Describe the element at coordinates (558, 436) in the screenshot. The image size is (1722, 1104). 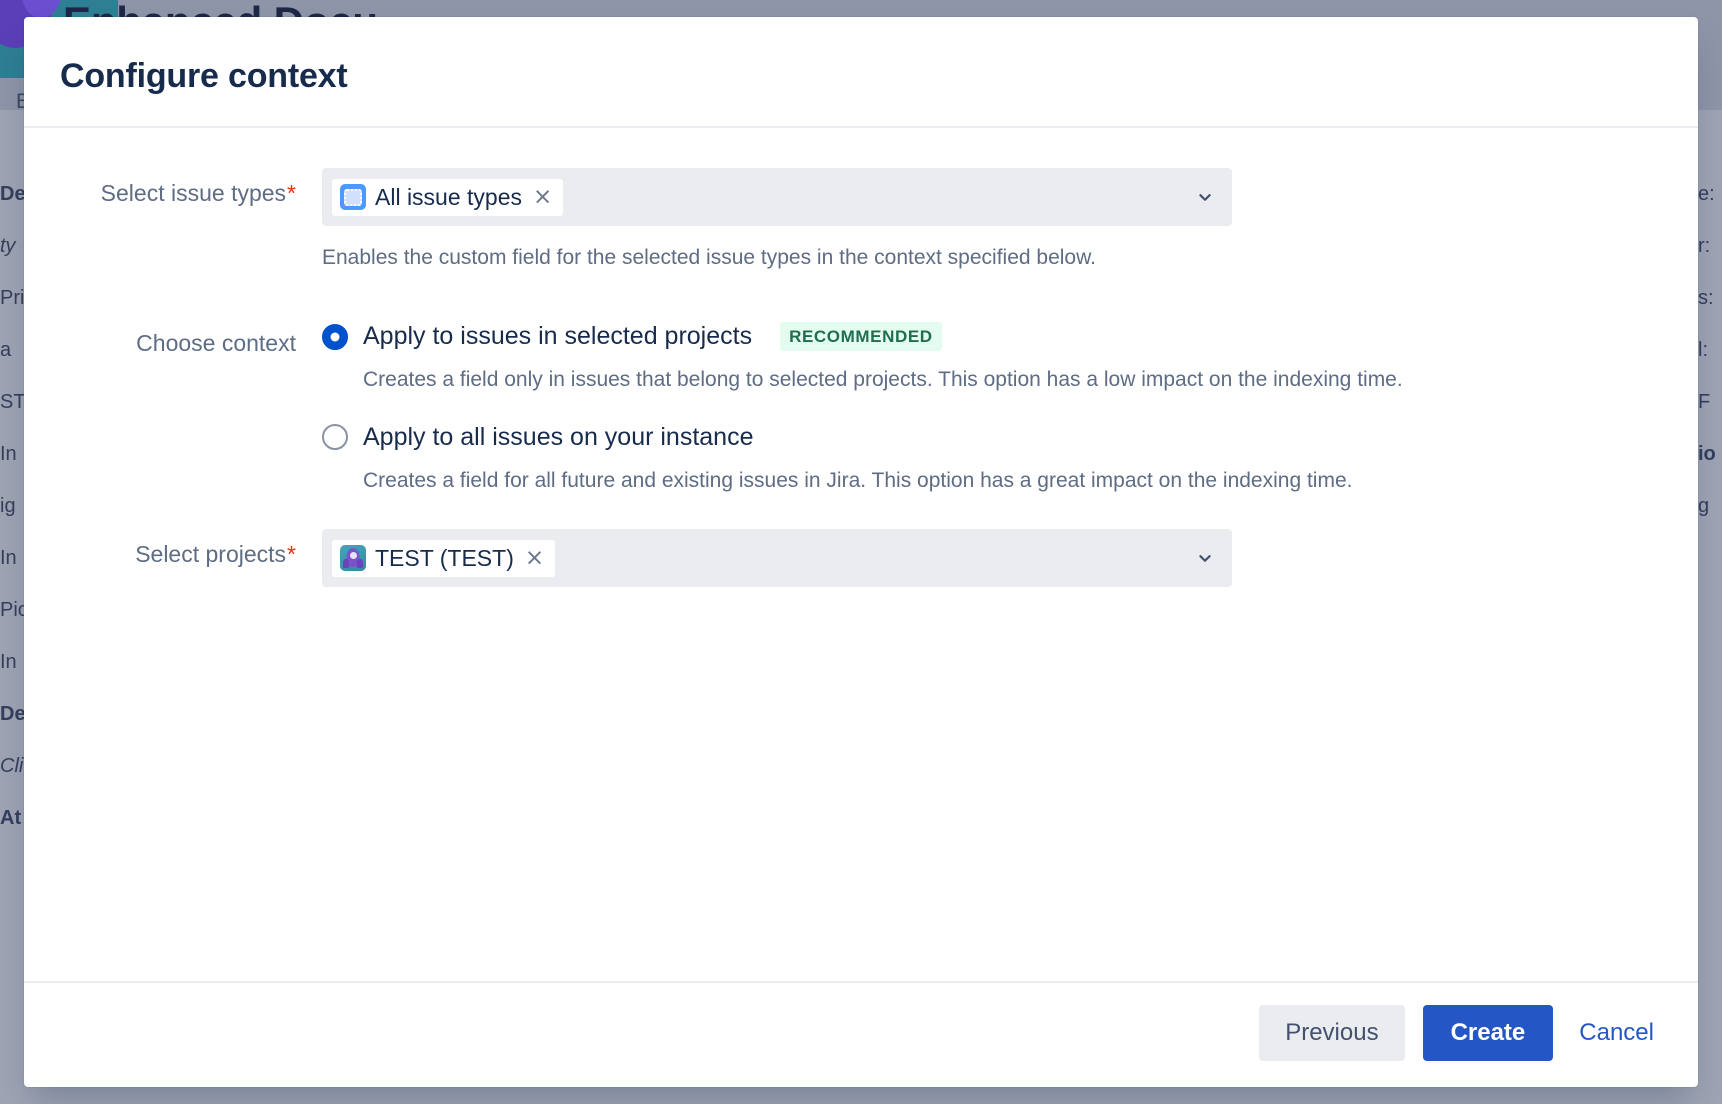
I see `radio-label: Apply to all issues on your instance` at that location.